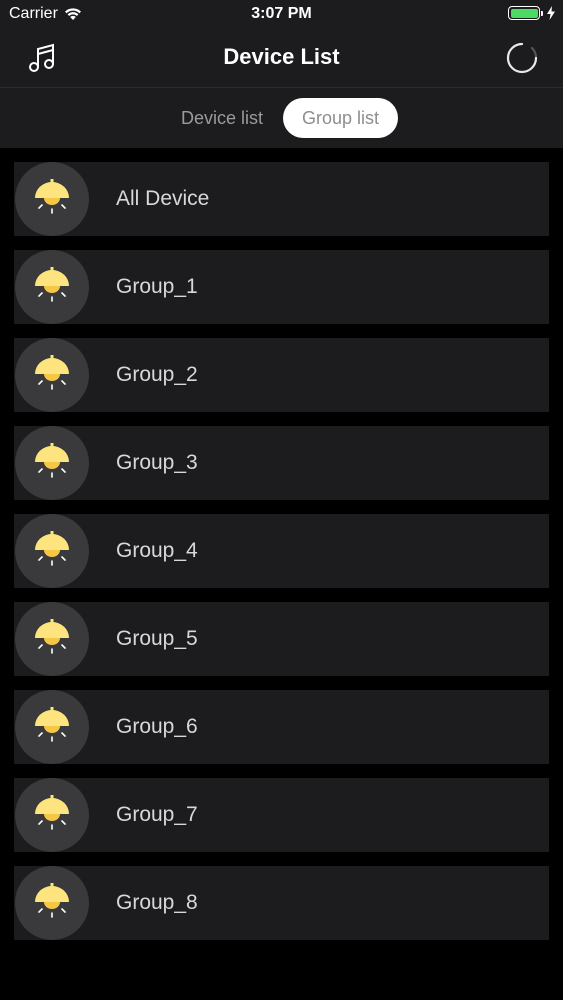 This screenshot has height=1000, width=563. Describe the element at coordinates (281, 639) in the screenshot. I see `list-item: Group_5` at that location.